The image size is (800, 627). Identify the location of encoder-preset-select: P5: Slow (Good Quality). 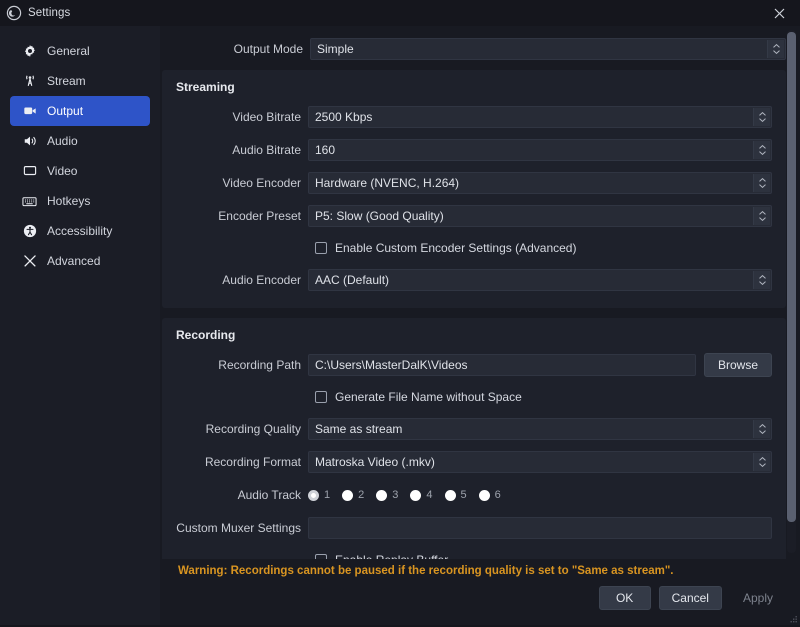
(540, 216).